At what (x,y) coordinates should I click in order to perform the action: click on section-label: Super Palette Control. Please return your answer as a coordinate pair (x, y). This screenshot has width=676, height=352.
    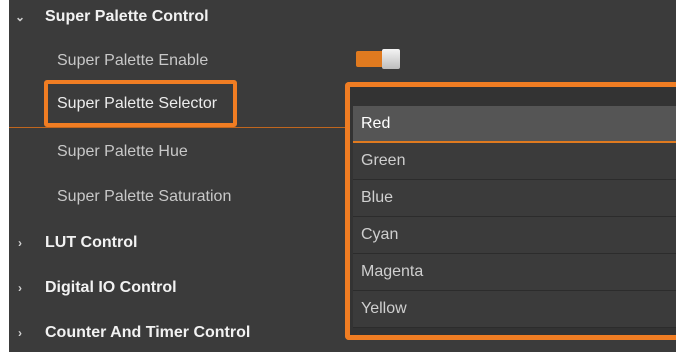
    Looking at the image, I should click on (127, 16).